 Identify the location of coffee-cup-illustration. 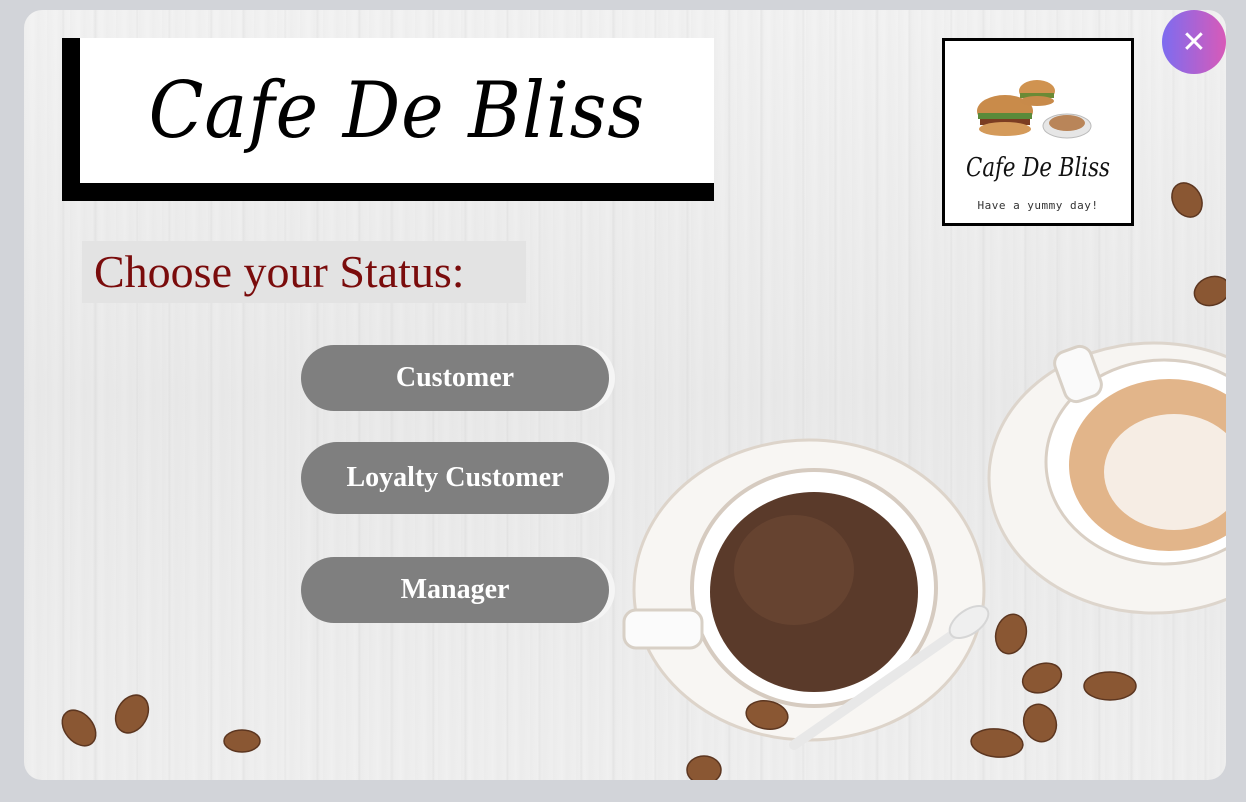
(806, 594).